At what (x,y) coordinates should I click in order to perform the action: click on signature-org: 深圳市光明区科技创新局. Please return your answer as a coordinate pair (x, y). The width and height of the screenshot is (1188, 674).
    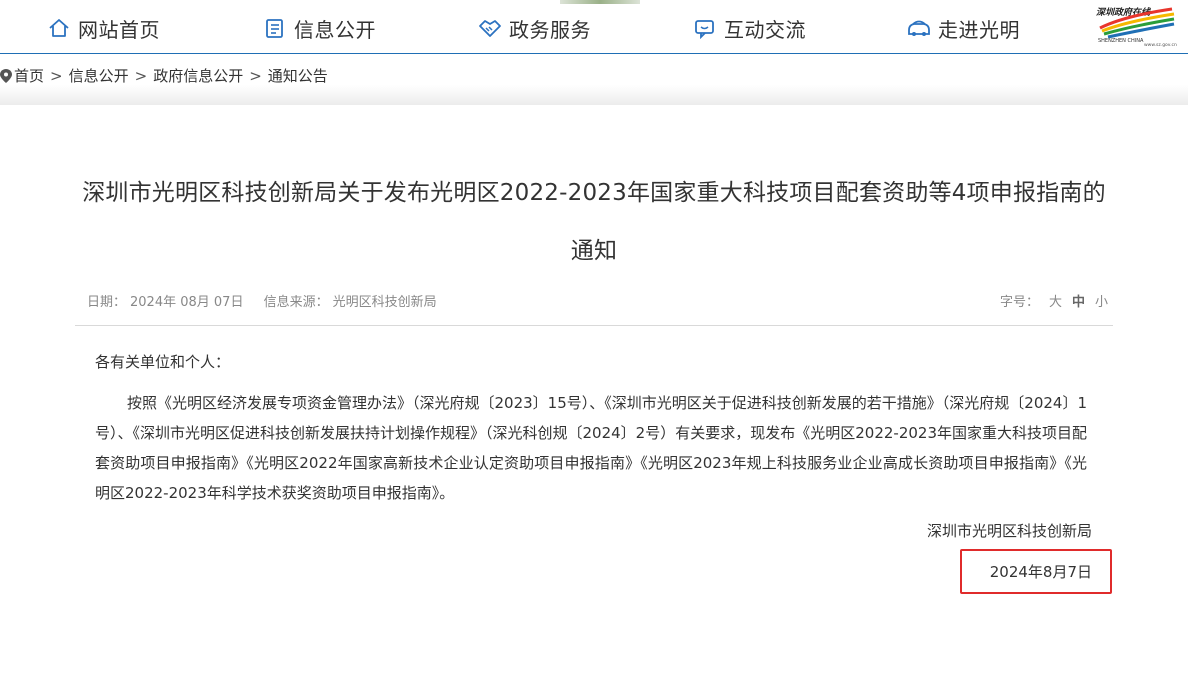
    Looking at the image, I should click on (1009, 531).